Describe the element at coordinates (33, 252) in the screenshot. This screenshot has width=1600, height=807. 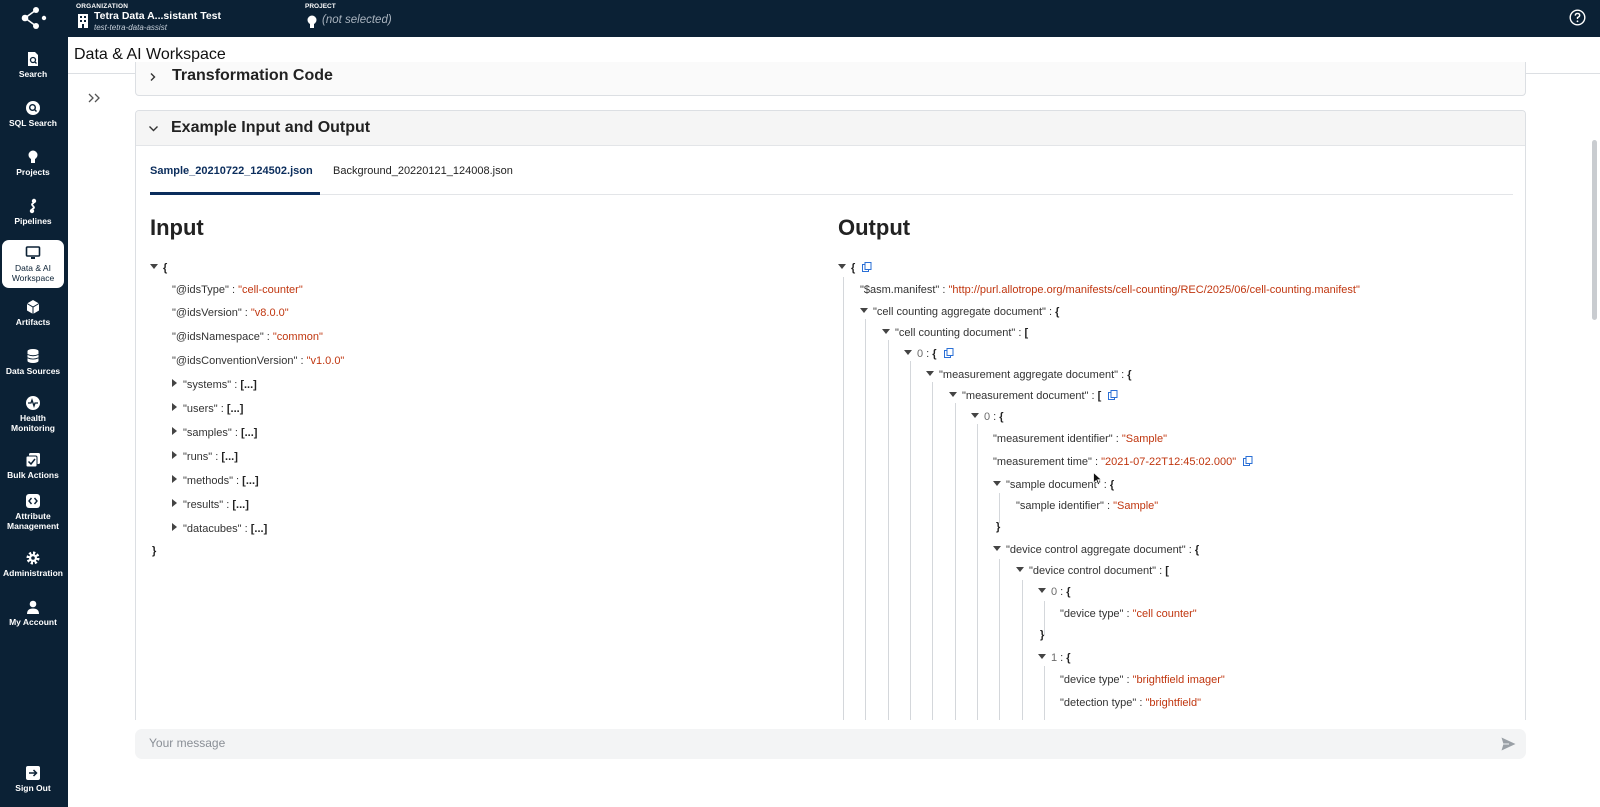
I see `monitor-icon` at that location.